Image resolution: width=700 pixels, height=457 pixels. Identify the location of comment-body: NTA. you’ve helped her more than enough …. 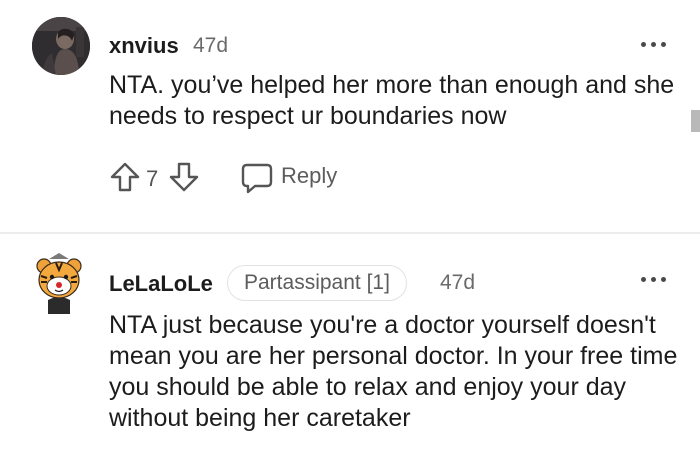
(392, 100).